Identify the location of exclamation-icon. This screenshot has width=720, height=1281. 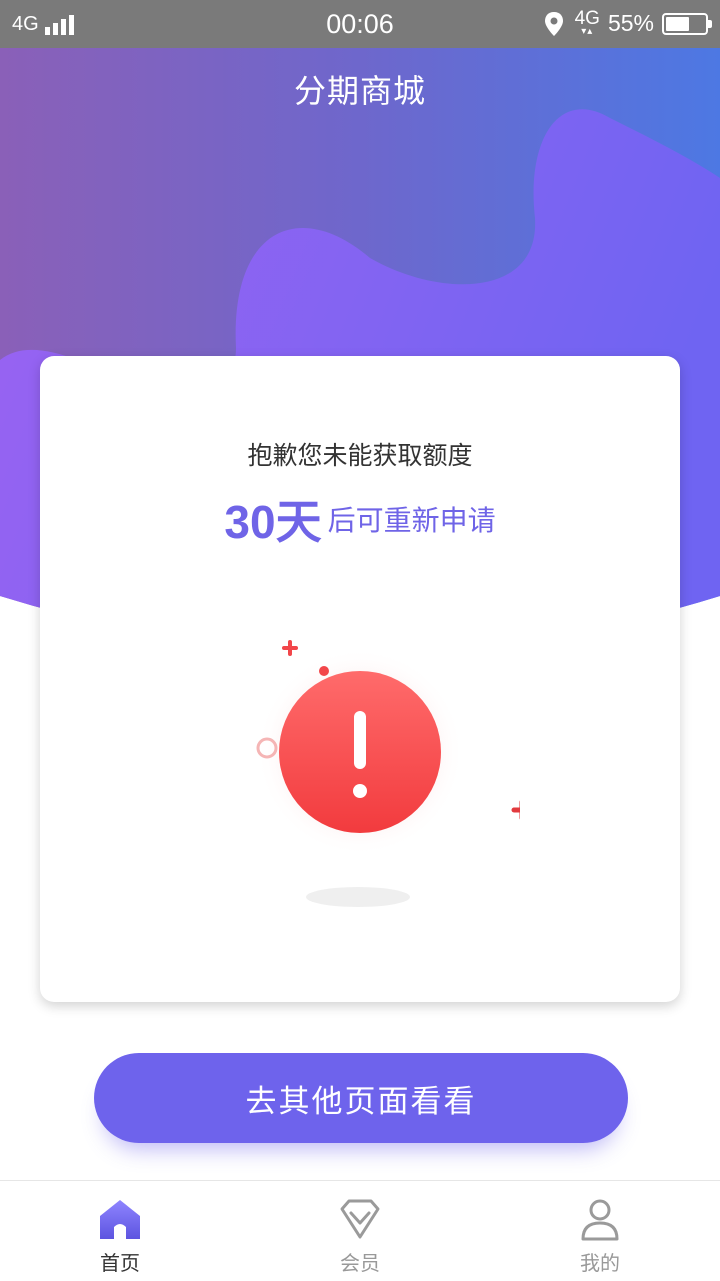
(360, 740).